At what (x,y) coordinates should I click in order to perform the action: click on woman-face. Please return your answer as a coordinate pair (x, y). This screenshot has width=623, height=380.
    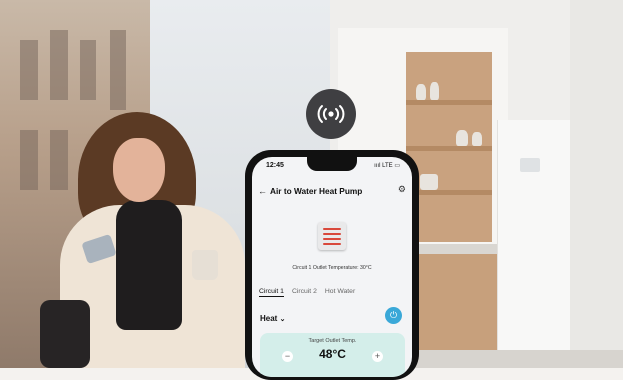
    Looking at the image, I should click on (139, 170).